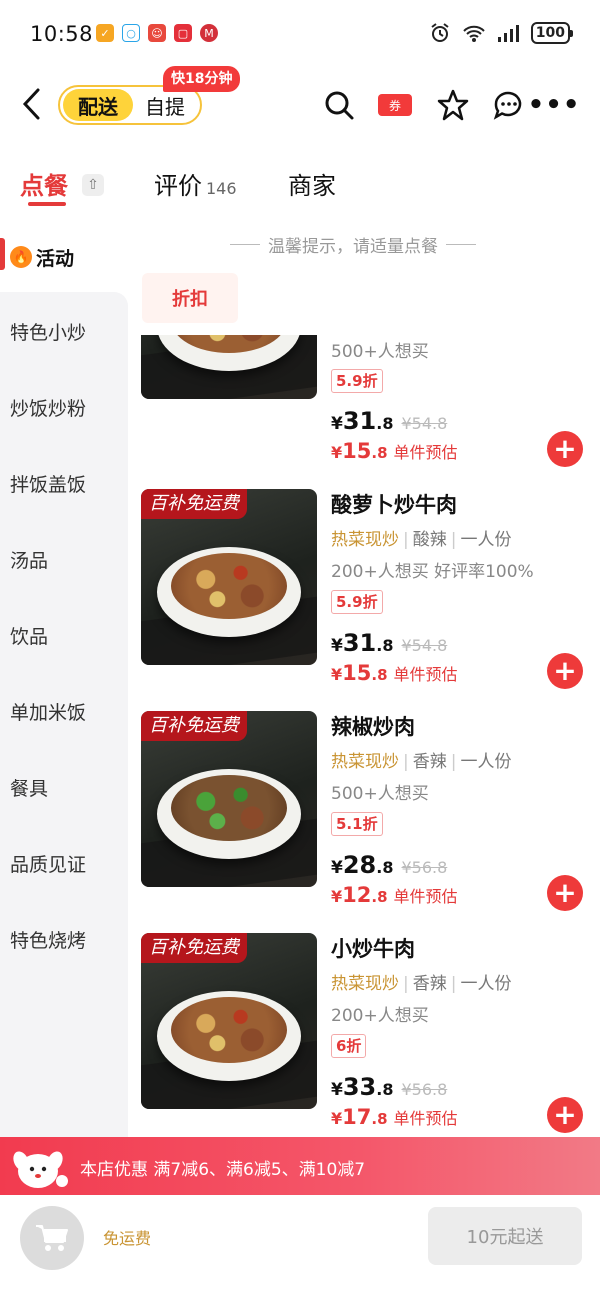  I want to click on store-promotion-bar: 本店优惠 满7减6、满6减5、满10减7, so click(300, 1166).